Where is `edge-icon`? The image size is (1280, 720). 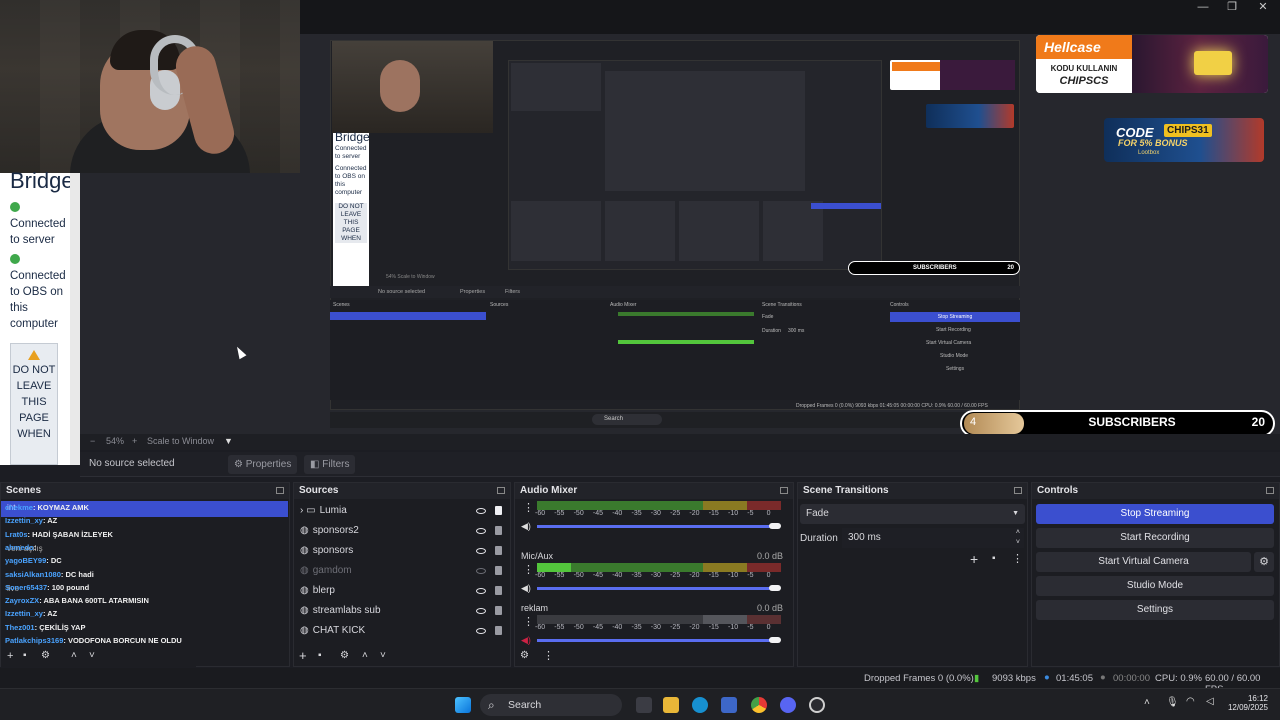
edge-icon is located at coordinates (700, 705).